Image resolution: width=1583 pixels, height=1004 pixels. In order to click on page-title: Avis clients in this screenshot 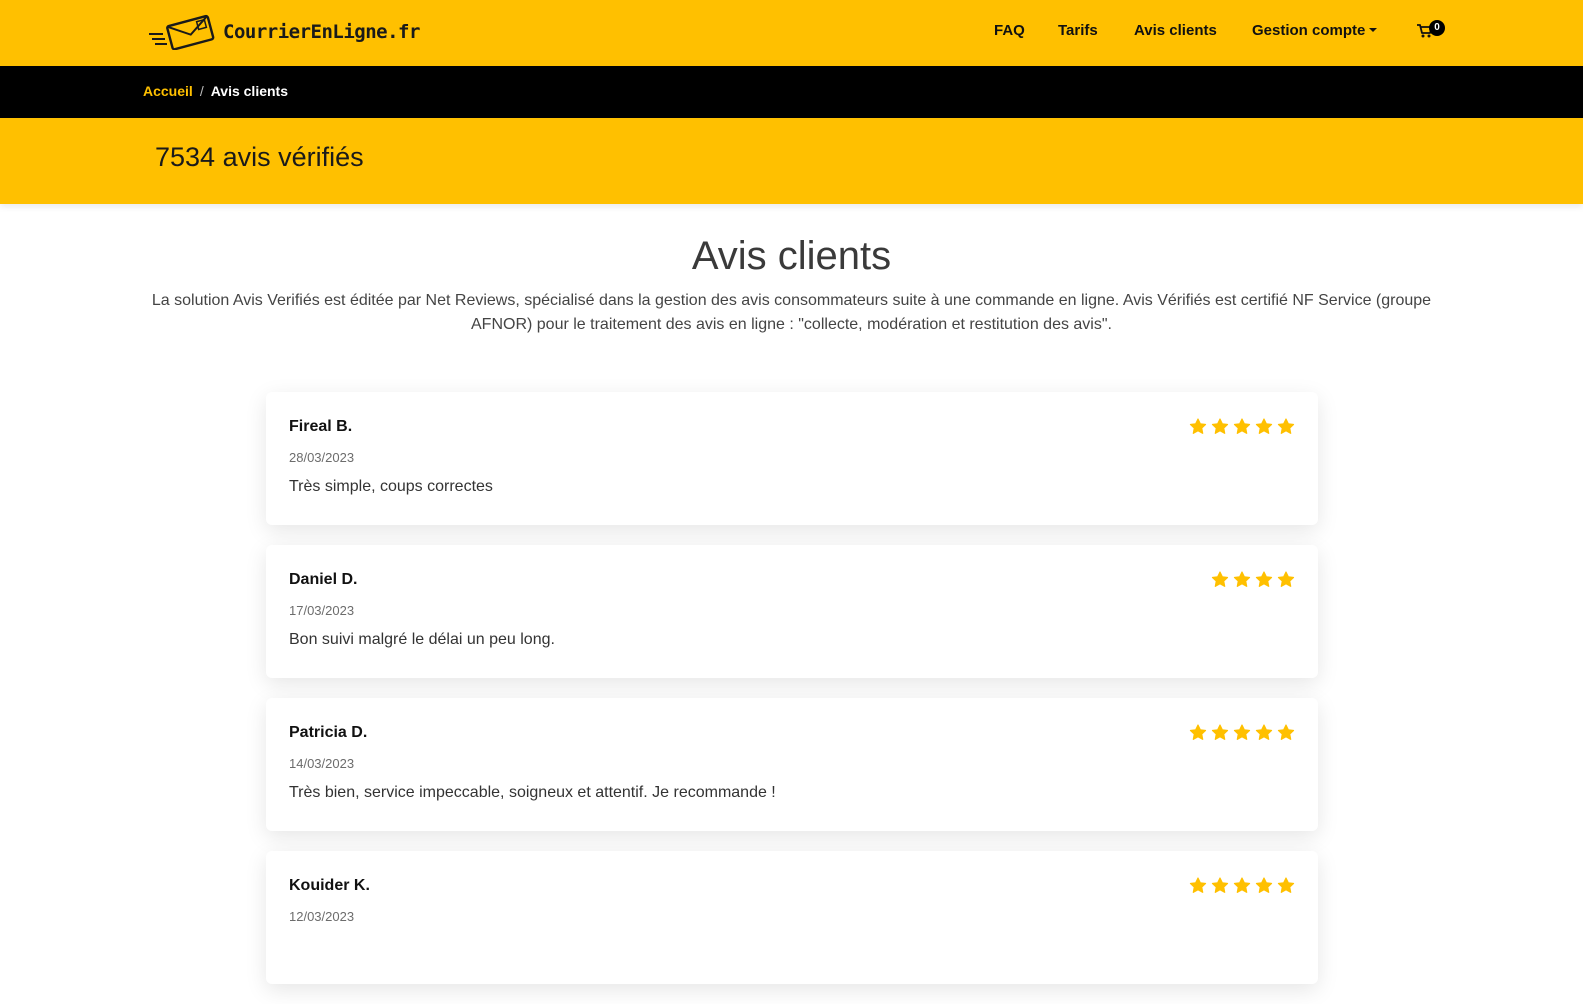, I will do `click(791, 256)`.